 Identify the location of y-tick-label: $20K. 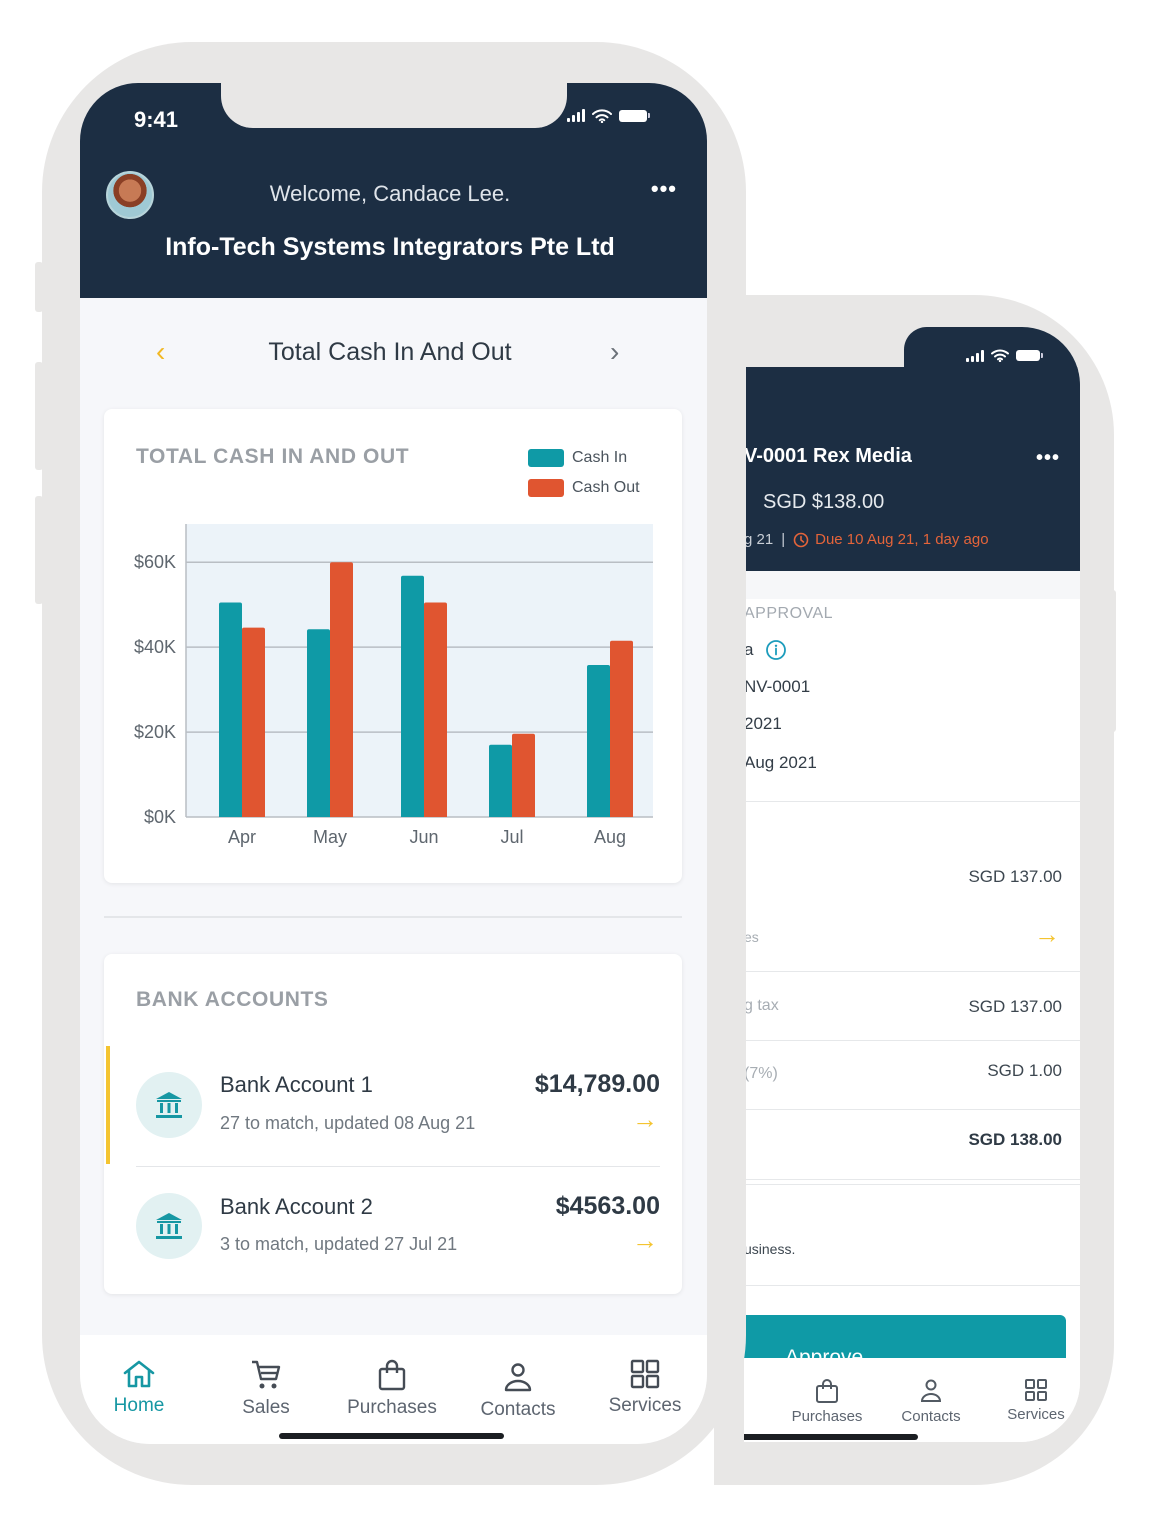
(155, 732).